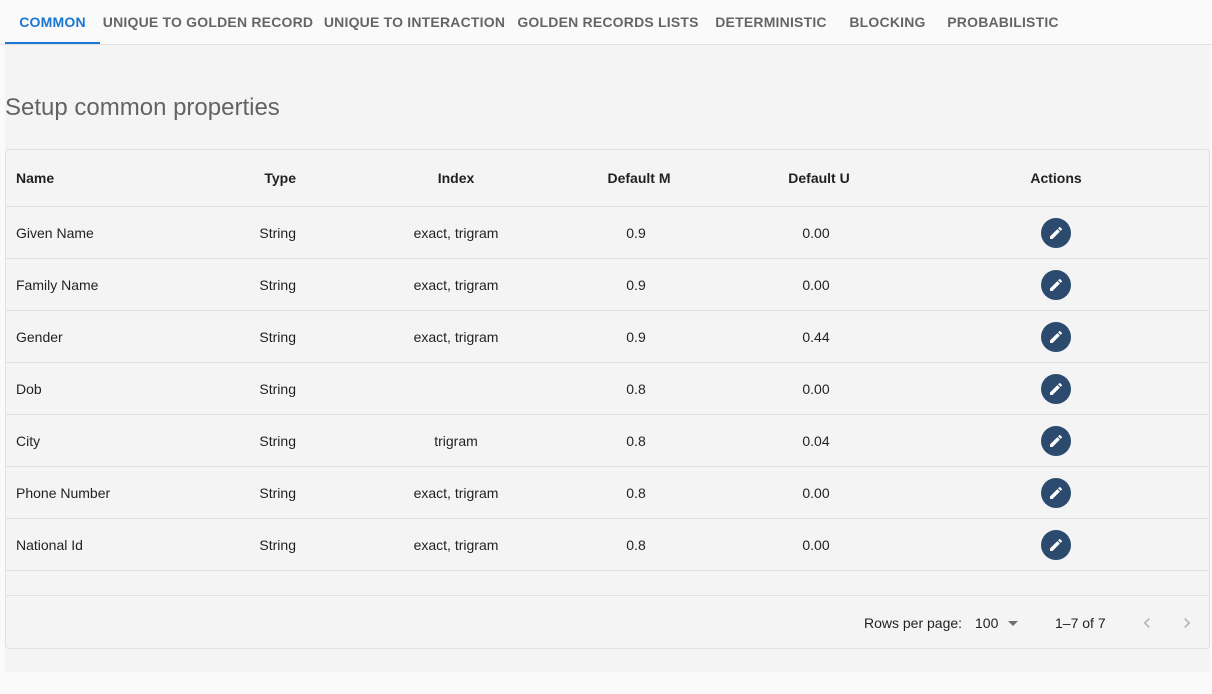 This screenshot has width=1212, height=694. Describe the element at coordinates (1080, 622) in the screenshot. I see `page-range-label: 1–7 of 7` at that location.